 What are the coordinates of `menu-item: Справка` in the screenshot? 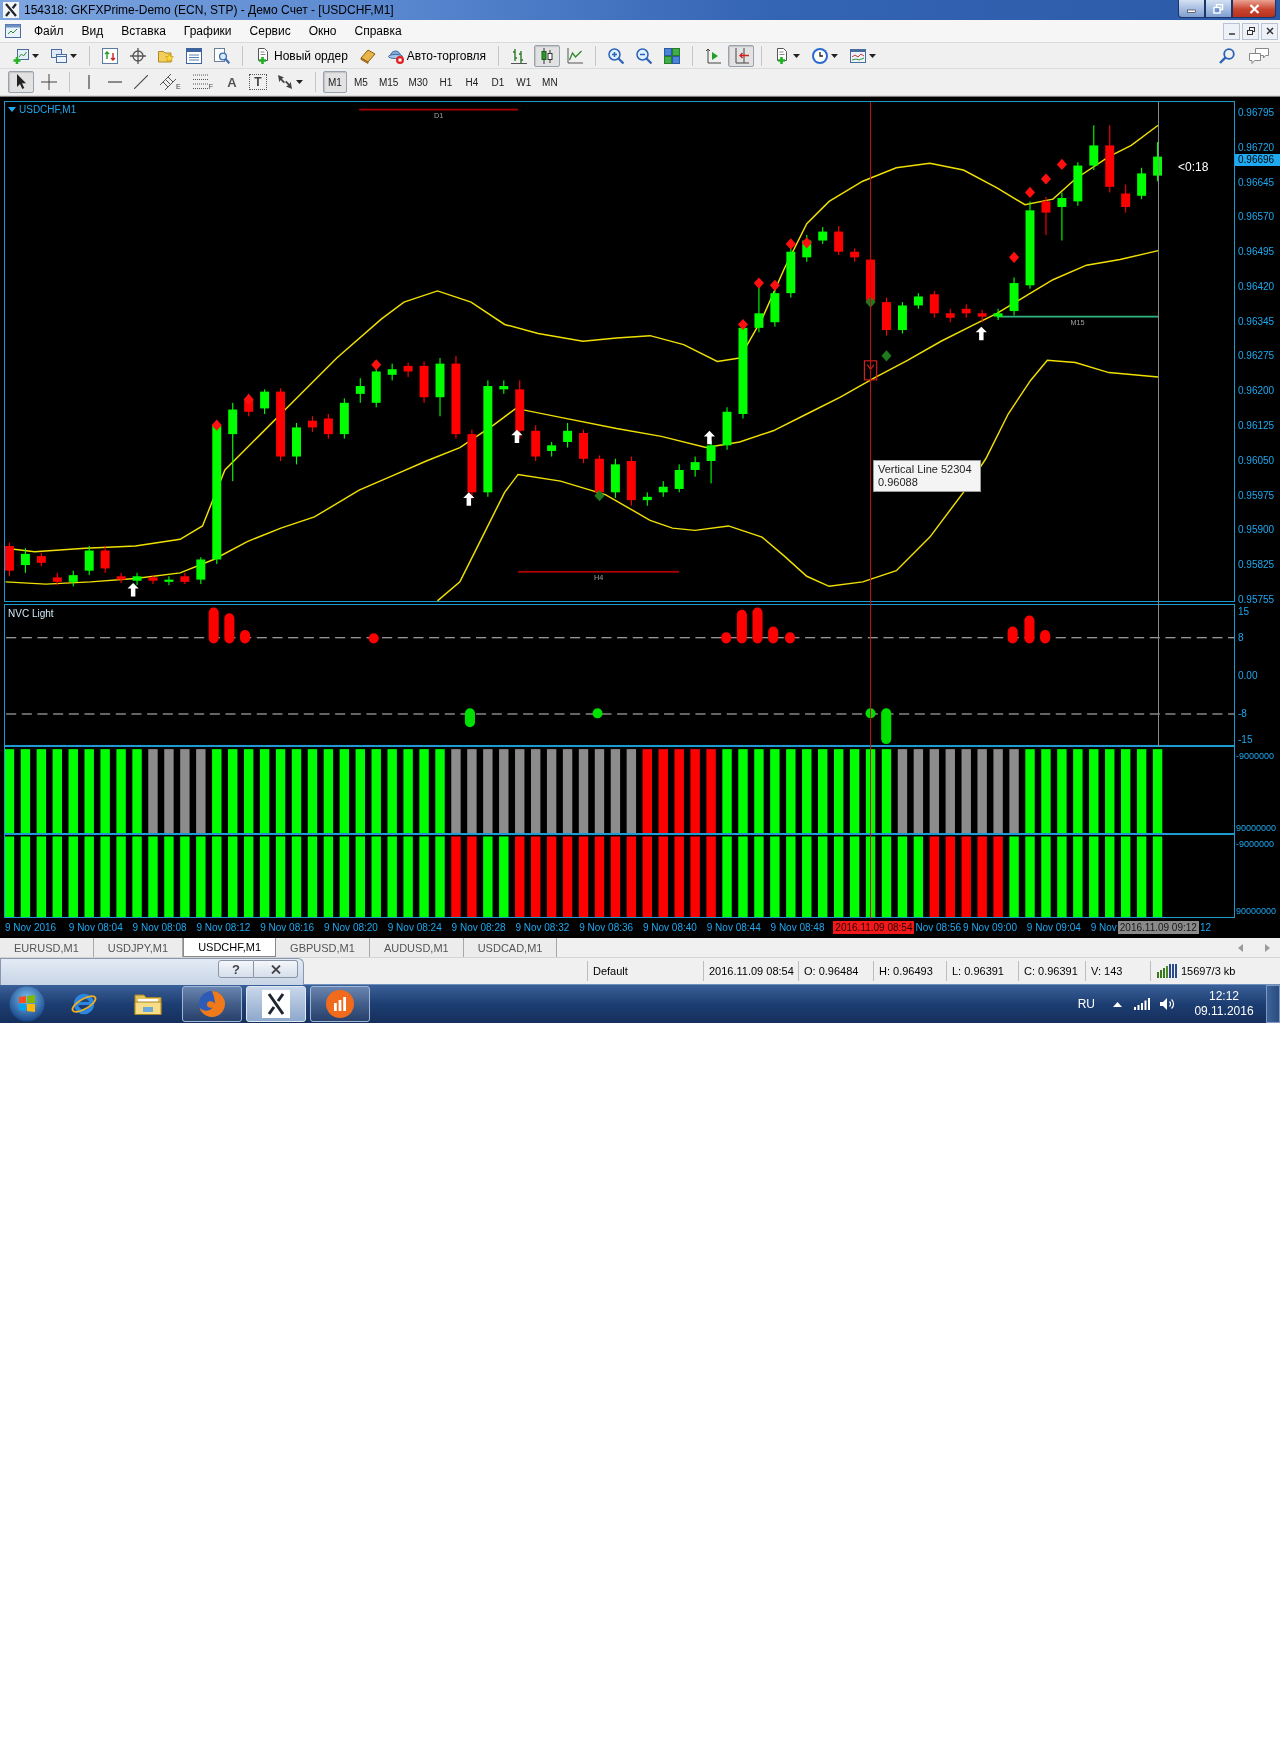 It's located at (378, 31).